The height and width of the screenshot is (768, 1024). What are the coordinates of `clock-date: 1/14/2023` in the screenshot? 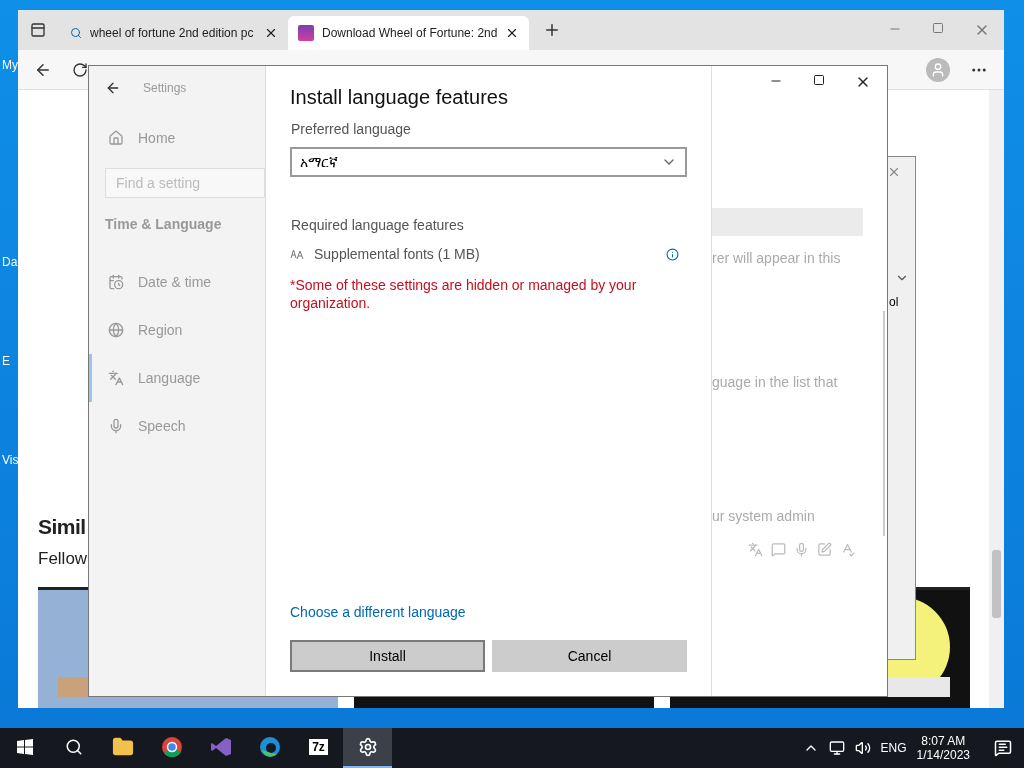 It's located at (943, 755).